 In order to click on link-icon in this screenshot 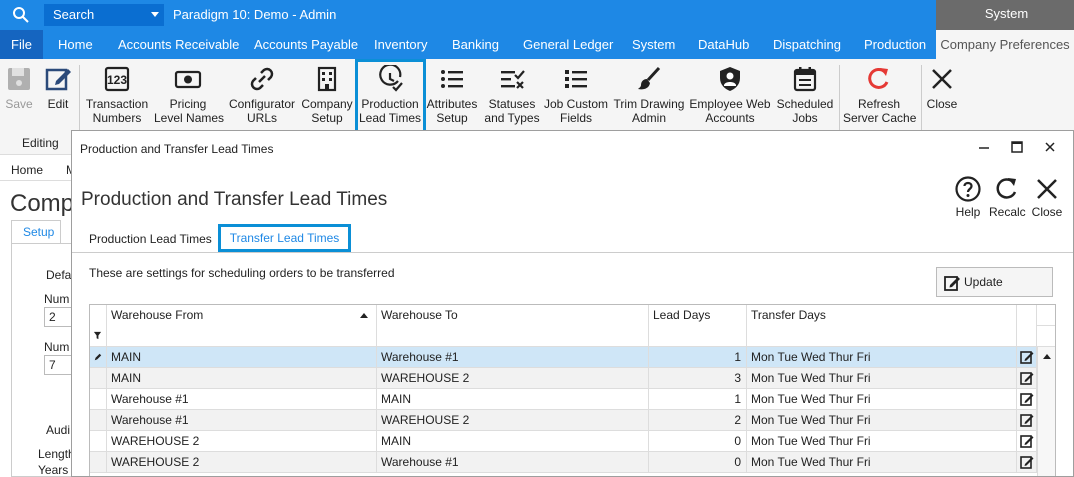, I will do `click(262, 79)`.